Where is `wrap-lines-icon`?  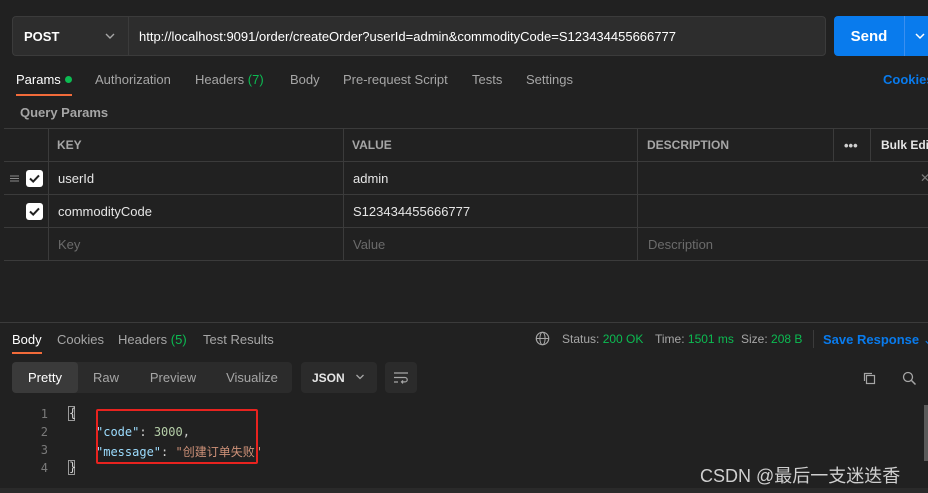
wrap-lines-icon is located at coordinates (401, 377).